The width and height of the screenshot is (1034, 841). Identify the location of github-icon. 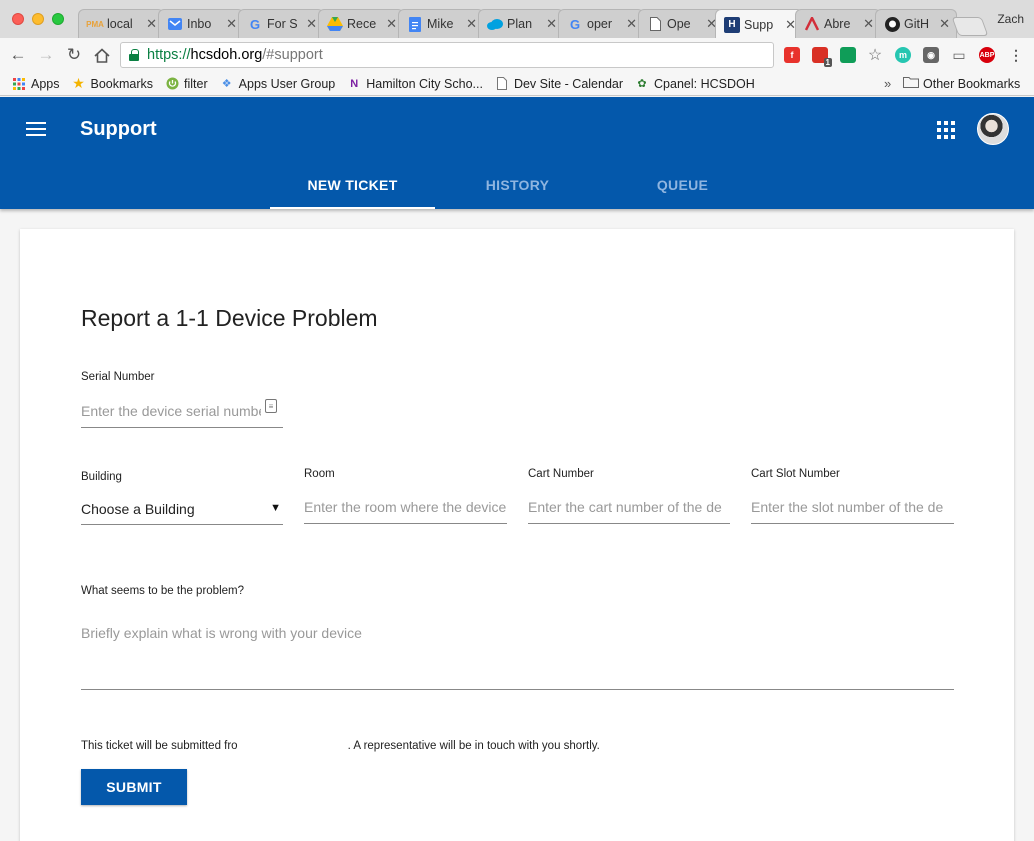
(892, 24).